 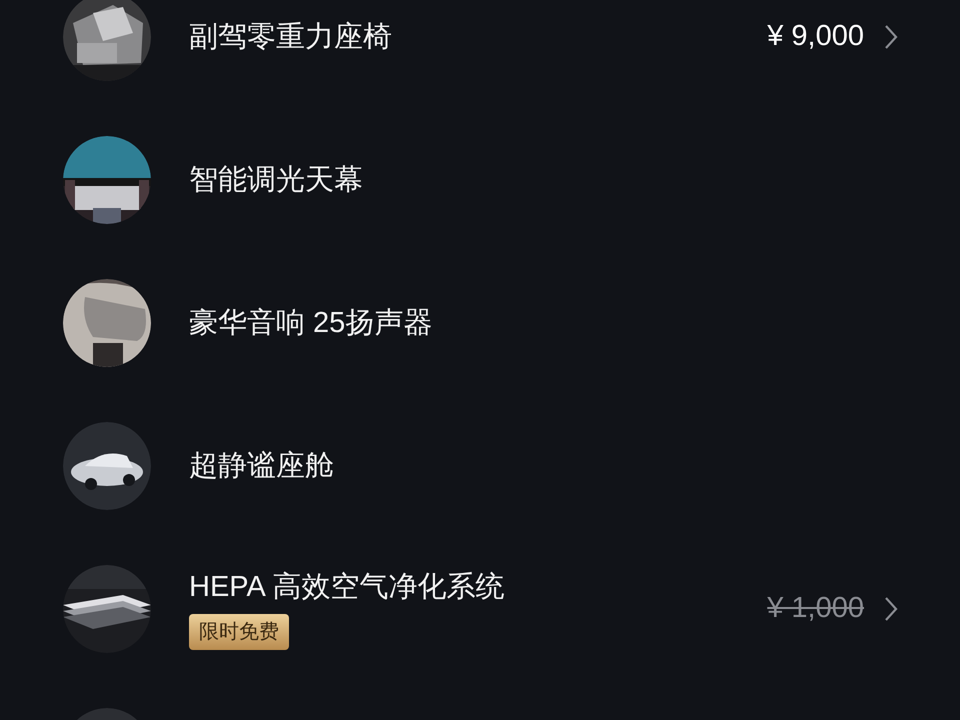 What do you see at coordinates (347, 587) in the screenshot?
I see `item-title: HEPA 高效空气净化系统` at bounding box center [347, 587].